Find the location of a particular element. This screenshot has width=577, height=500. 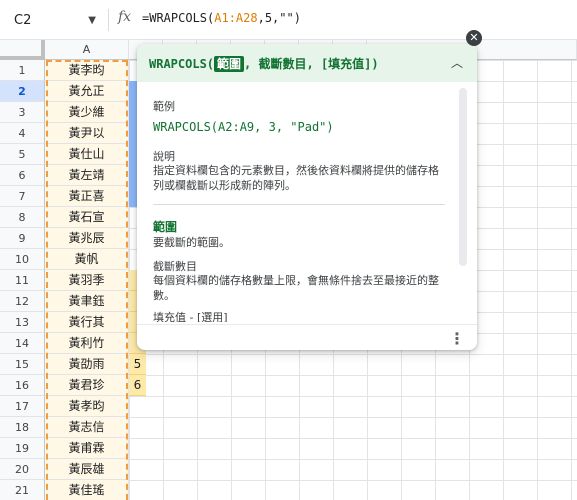

cell-a: 黃利竹 is located at coordinates (87, 343).